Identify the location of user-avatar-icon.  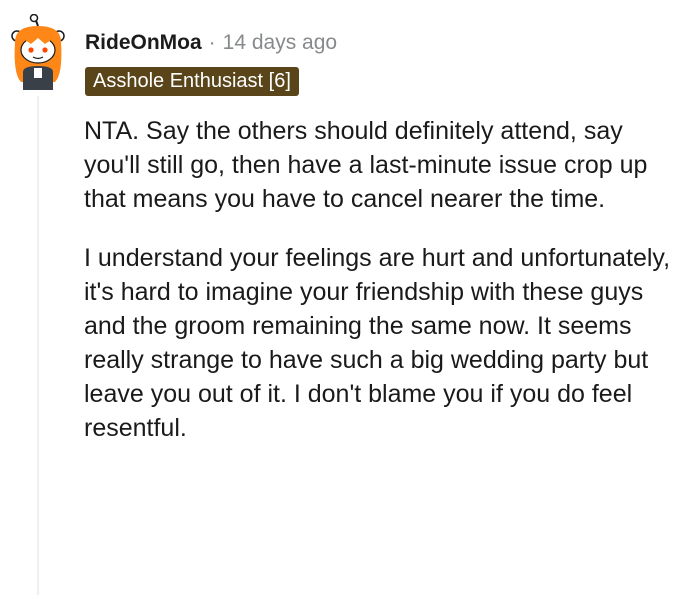
(38, 51).